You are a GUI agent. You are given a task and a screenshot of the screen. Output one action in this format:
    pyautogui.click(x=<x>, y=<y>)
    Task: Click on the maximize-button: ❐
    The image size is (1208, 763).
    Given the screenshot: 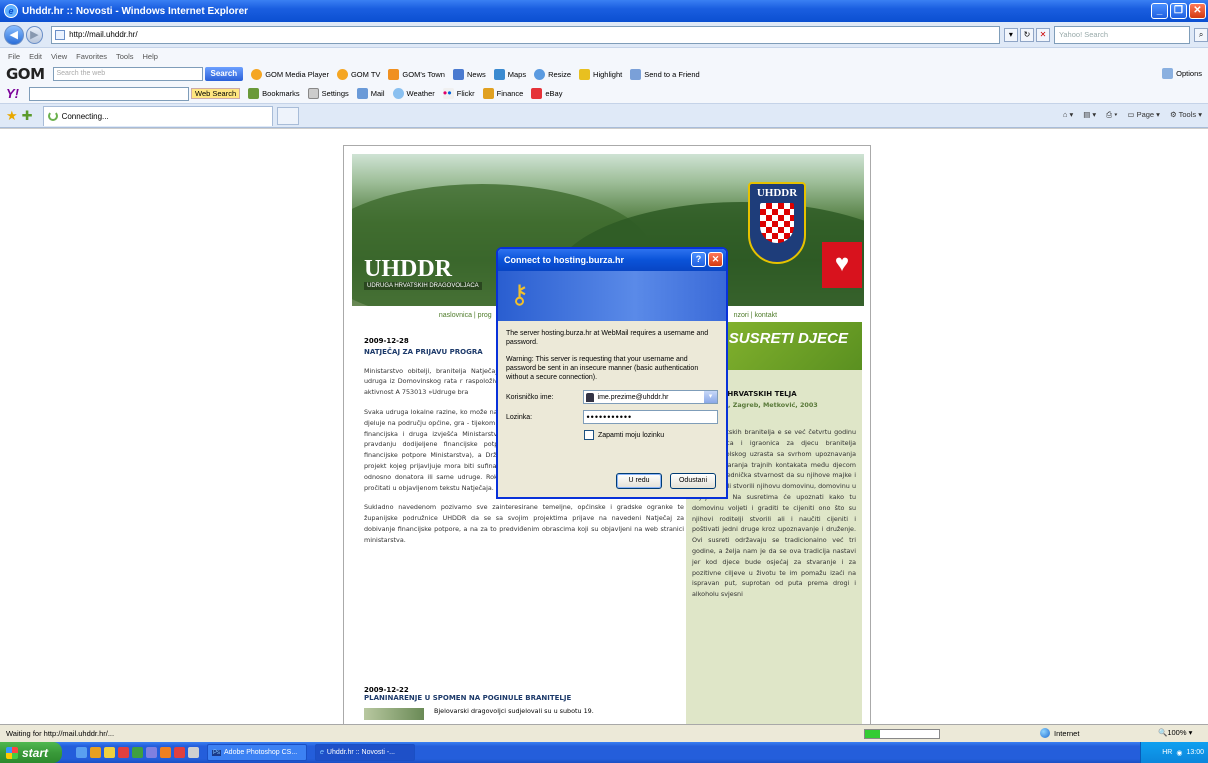 What is the action you would take?
    pyautogui.click(x=1178, y=11)
    